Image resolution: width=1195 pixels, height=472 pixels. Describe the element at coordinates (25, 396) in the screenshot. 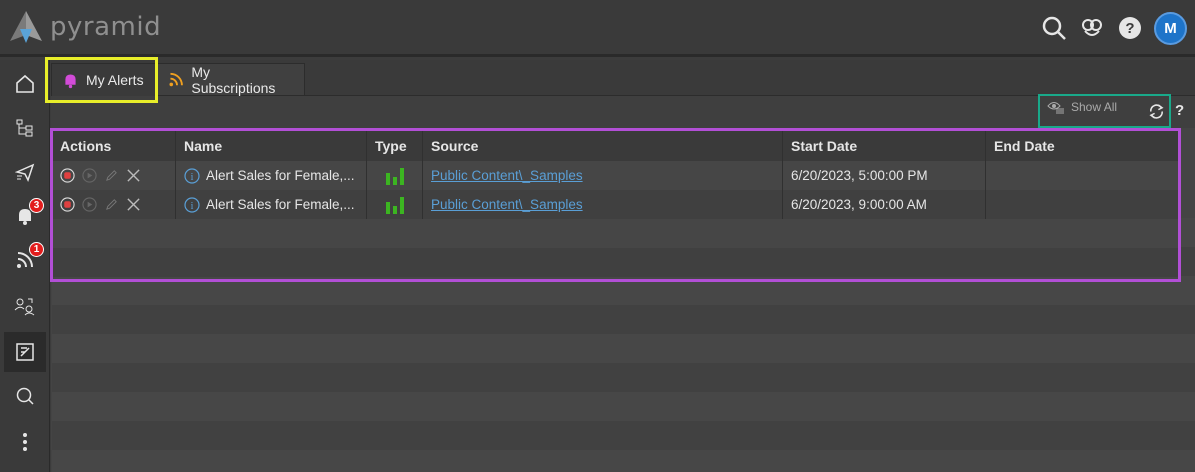

I see `discover-search-icon` at that location.